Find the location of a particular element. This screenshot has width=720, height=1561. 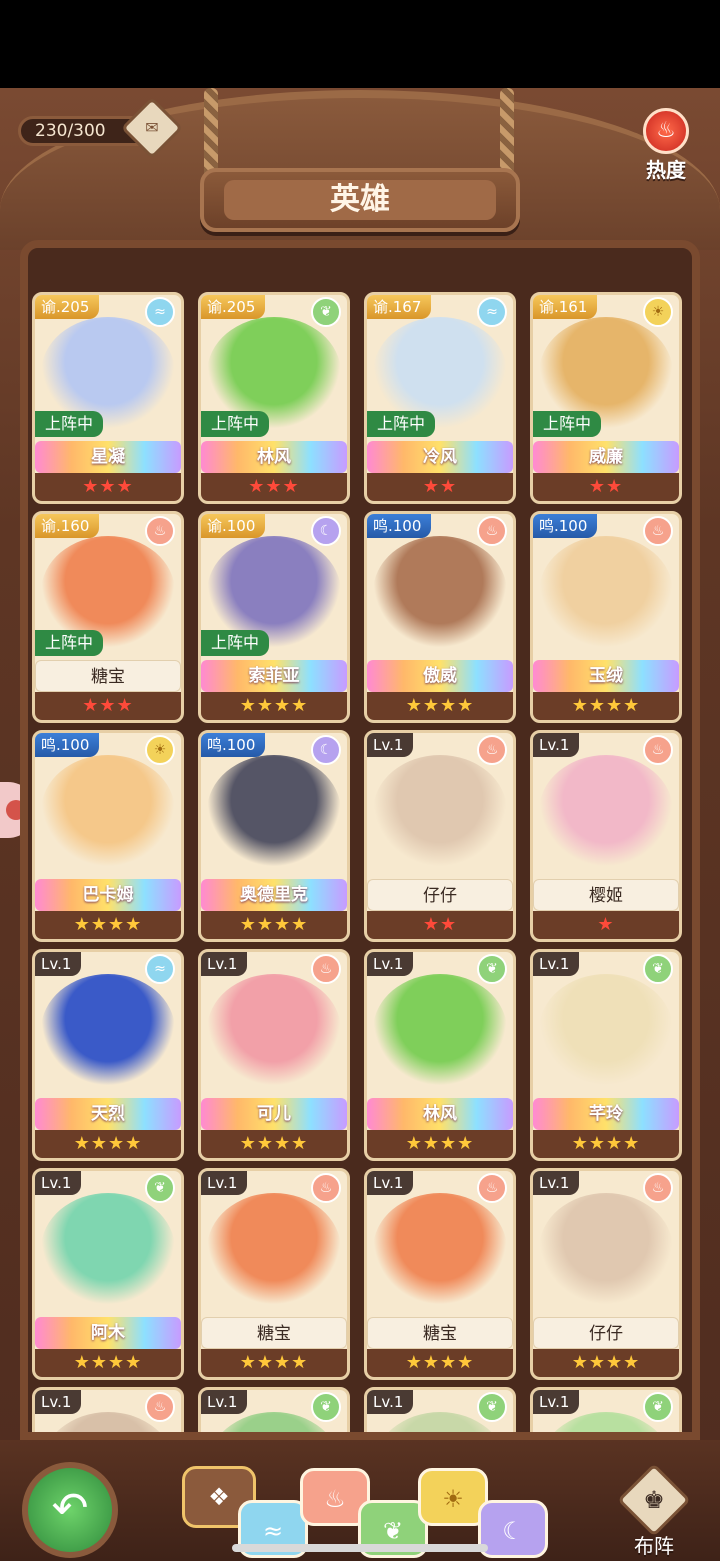

hero-name: 冷风 is located at coordinates (440, 457).